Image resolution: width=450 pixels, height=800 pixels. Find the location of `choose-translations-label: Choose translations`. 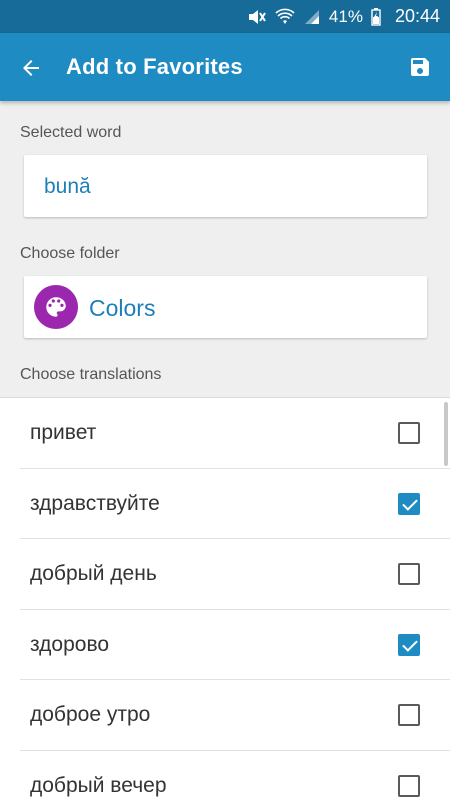

choose-translations-label: Choose translations is located at coordinates (91, 374).